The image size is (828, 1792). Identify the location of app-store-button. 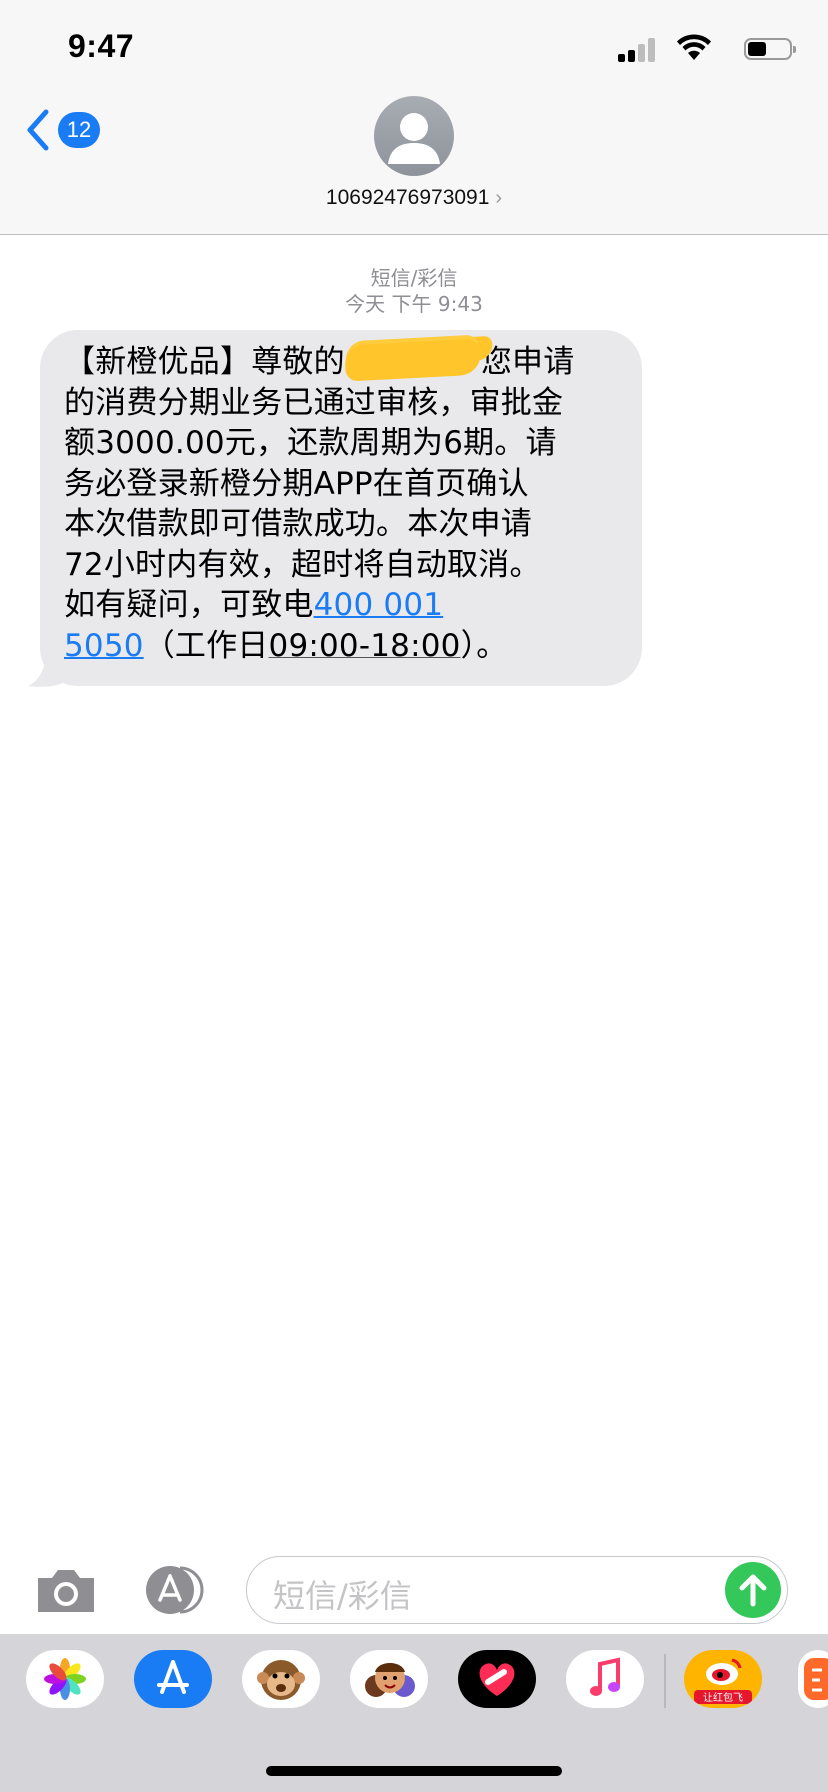
(176, 1590).